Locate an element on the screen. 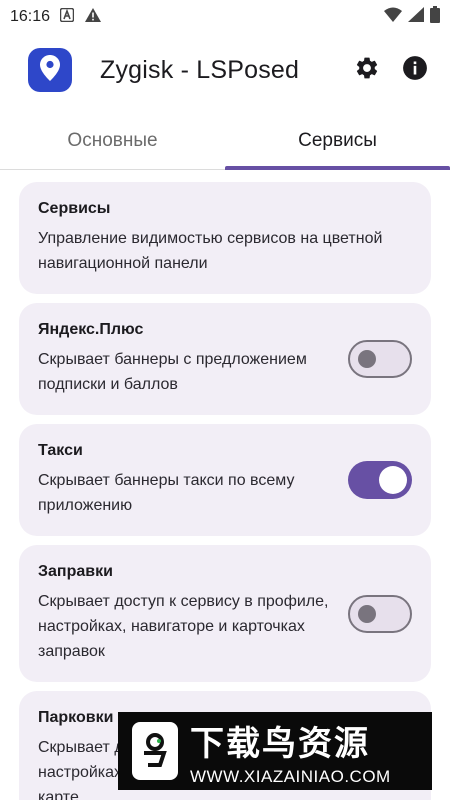  app-title: Zygisk - LSPosed is located at coordinates (200, 69).